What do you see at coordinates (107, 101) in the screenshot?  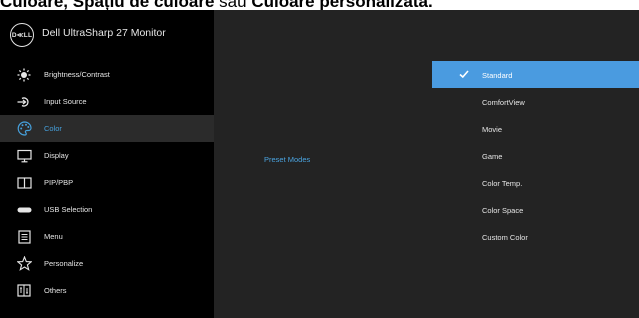 I see `menu-item-input-source: Input Source` at bounding box center [107, 101].